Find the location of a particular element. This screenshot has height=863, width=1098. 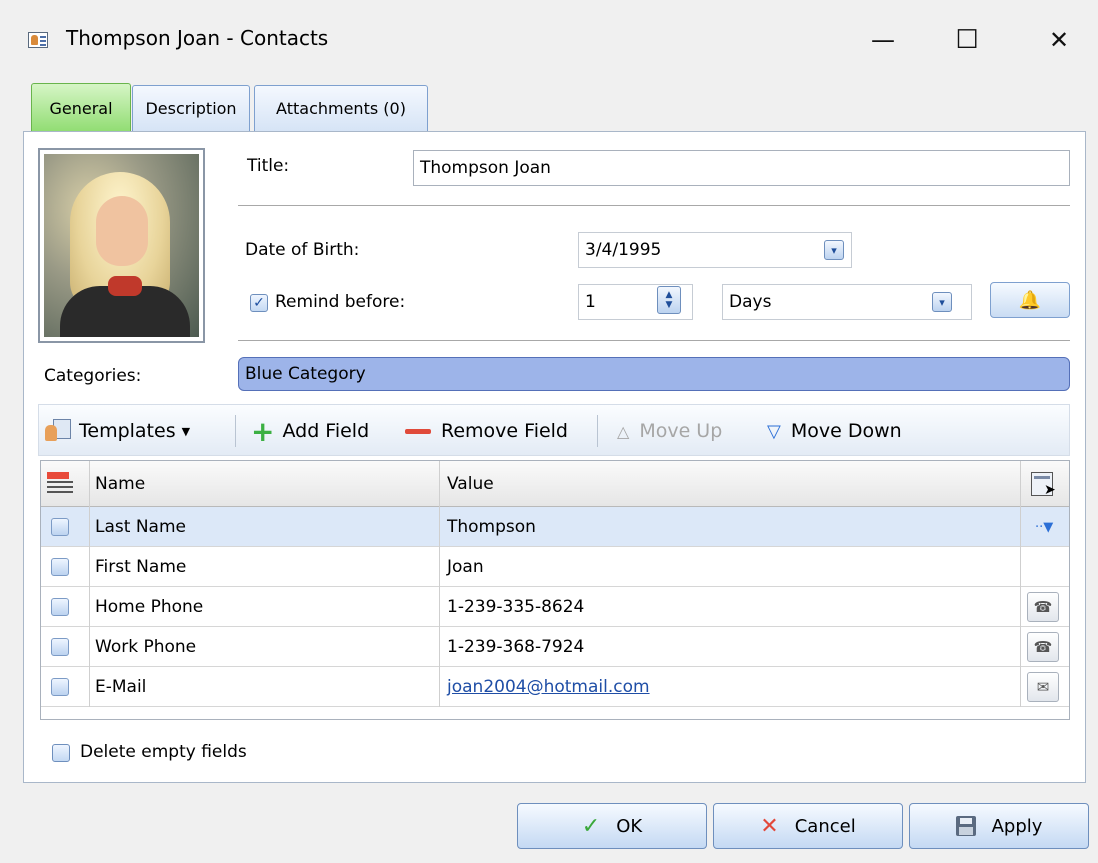

dob-dropdown-button: ▾ is located at coordinates (834, 250).